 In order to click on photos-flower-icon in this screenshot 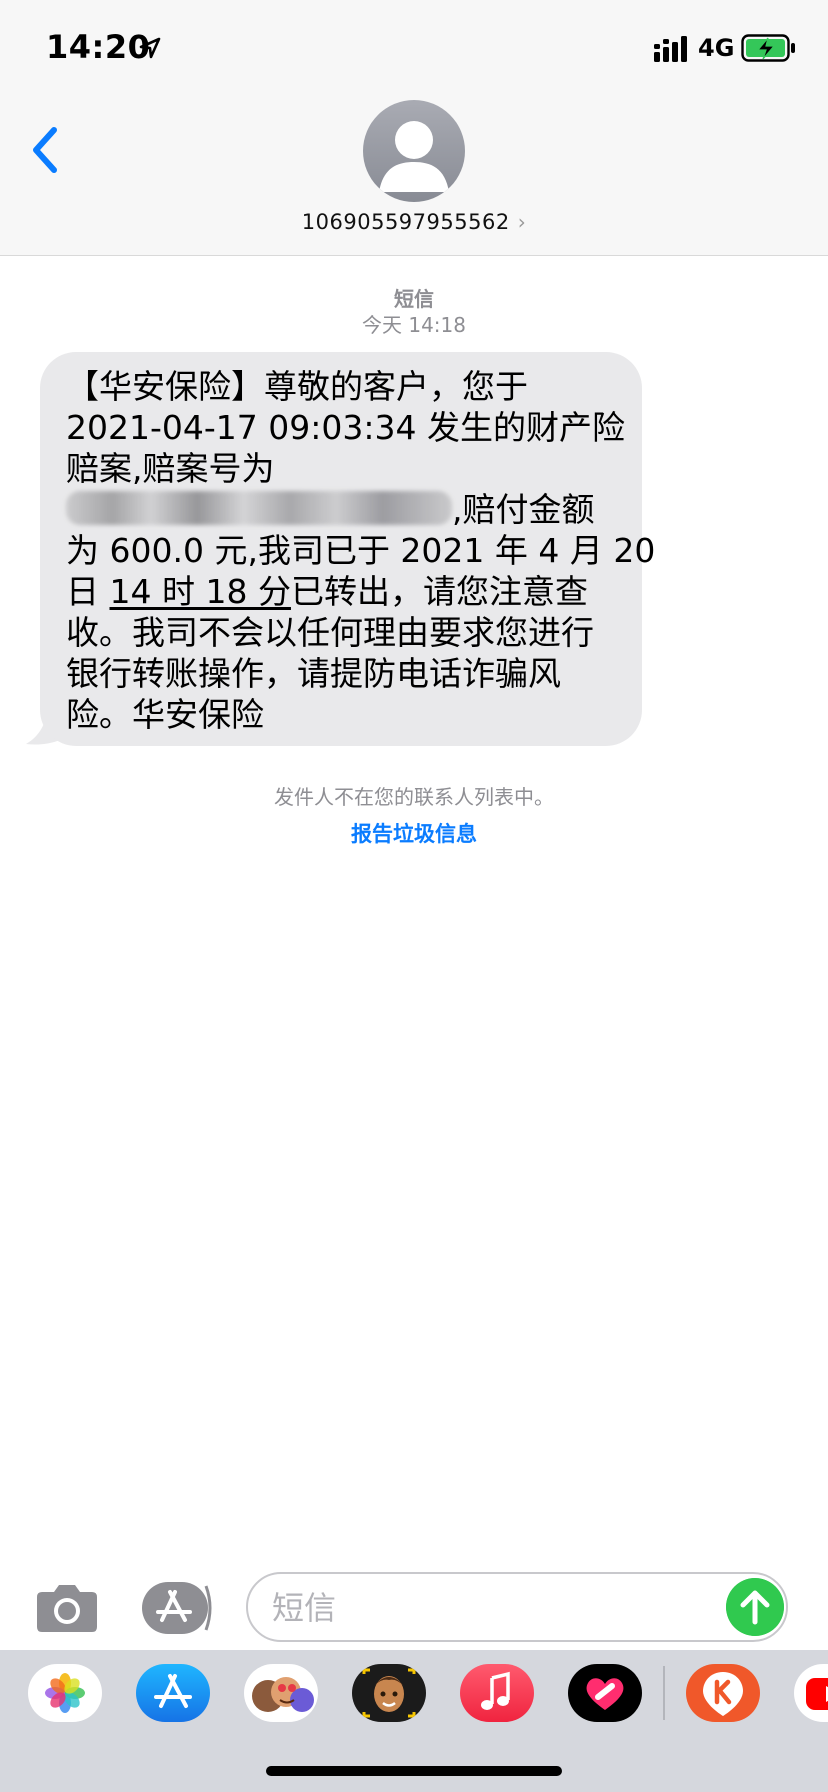, I will do `click(65, 1693)`.